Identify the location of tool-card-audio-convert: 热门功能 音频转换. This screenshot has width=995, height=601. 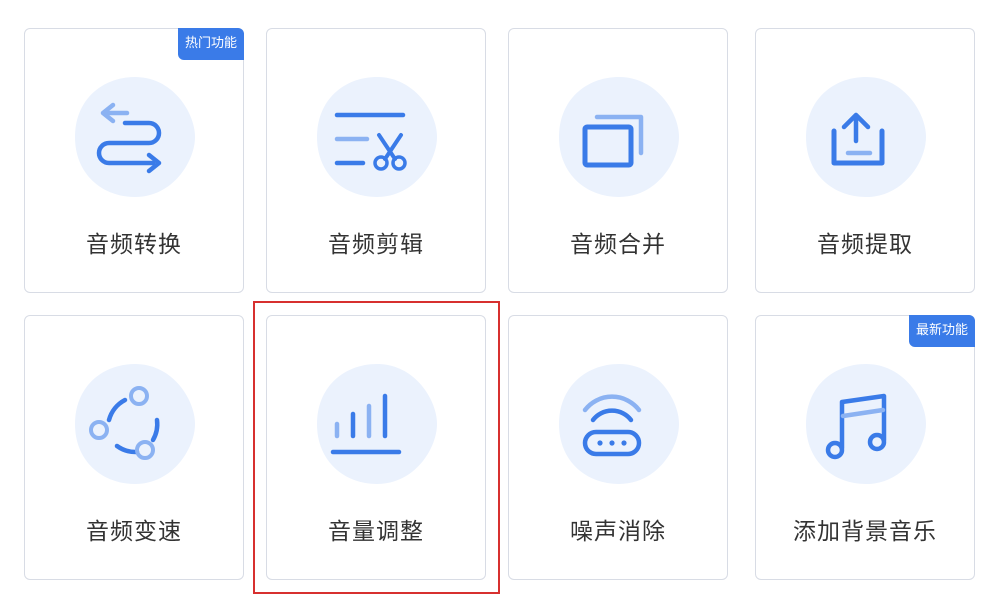
(134, 160).